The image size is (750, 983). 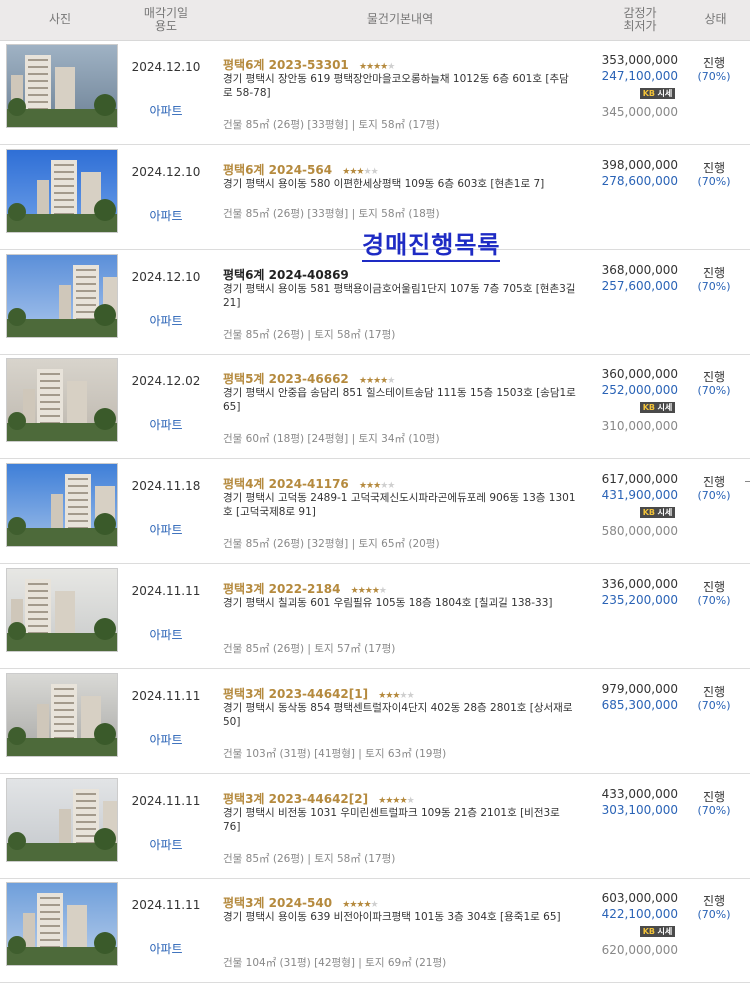 What do you see at coordinates (639, 600) in the screenshot?
I see `minimum-price: 235,200,000` at bounding box center [639, 600].